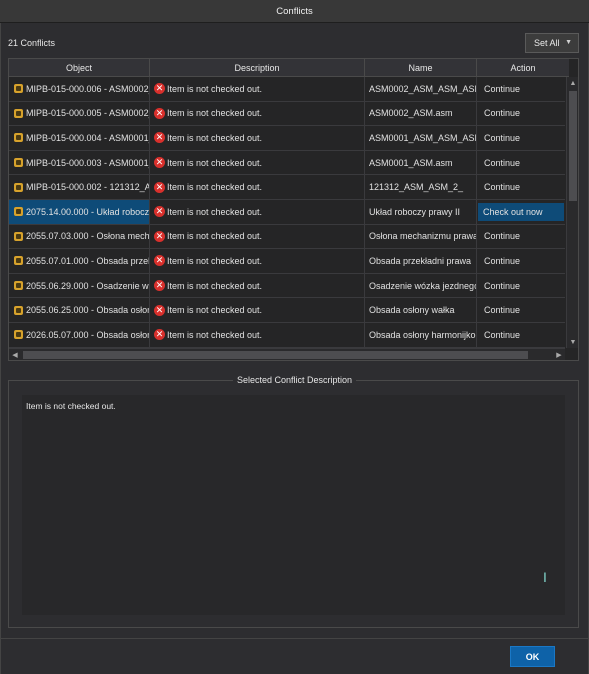 The image size is (589, 674). What do you see at coordinates (421, 68) in the screenshot?
I see `column-header-name: Name` at bounding box center [421, 68].